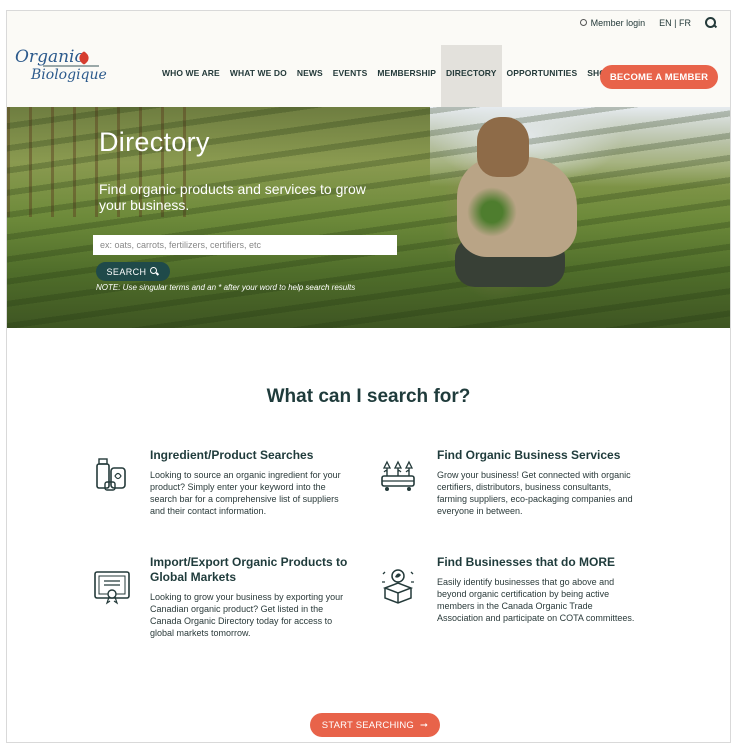  What do you see at coordinates (542, 76) in the screenshot?
I see `nav-item-opportunities: OPPORTUNITIES` at bounding box center [542, 76].